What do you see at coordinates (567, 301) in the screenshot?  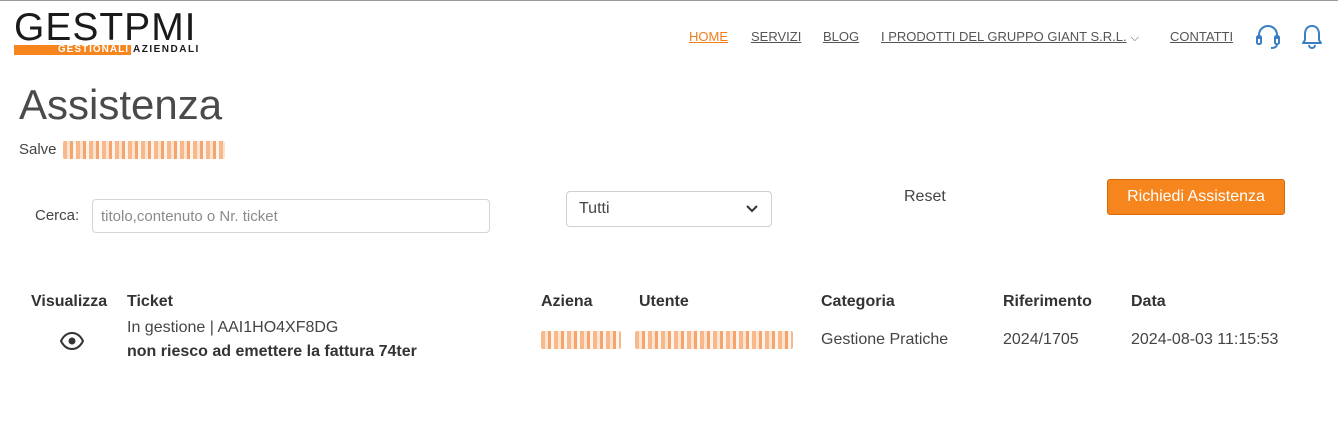 I see `col-azienda: Aziena` at bounding box center [567, 301].